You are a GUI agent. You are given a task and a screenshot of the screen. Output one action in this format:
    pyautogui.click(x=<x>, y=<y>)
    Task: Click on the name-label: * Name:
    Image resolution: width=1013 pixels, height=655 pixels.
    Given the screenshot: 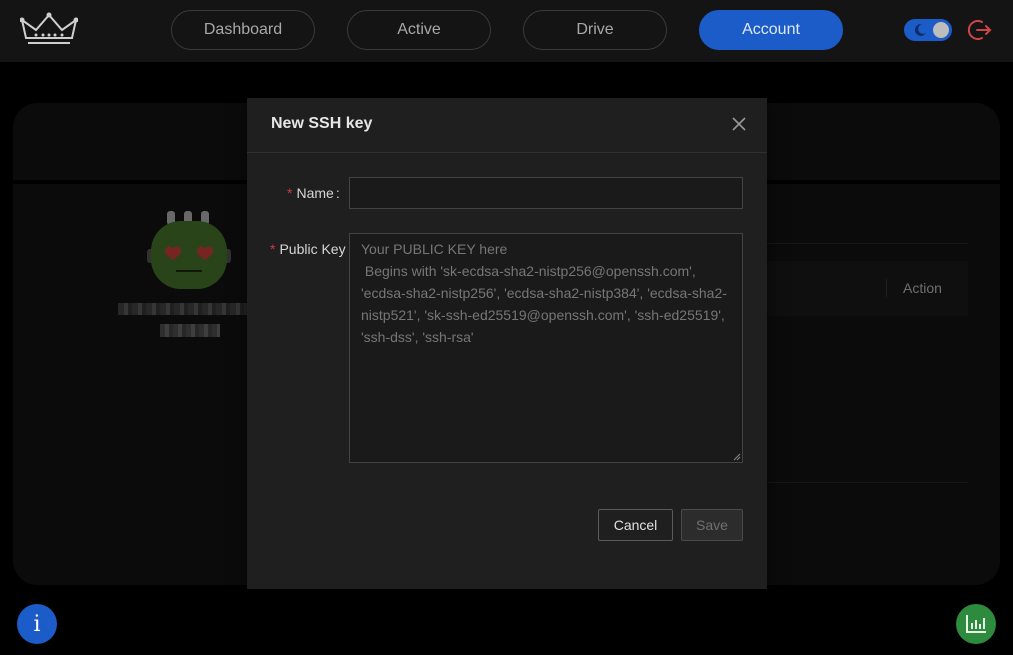 What is the action you would take?
    pyautogui.click(x=313, y=193)
    